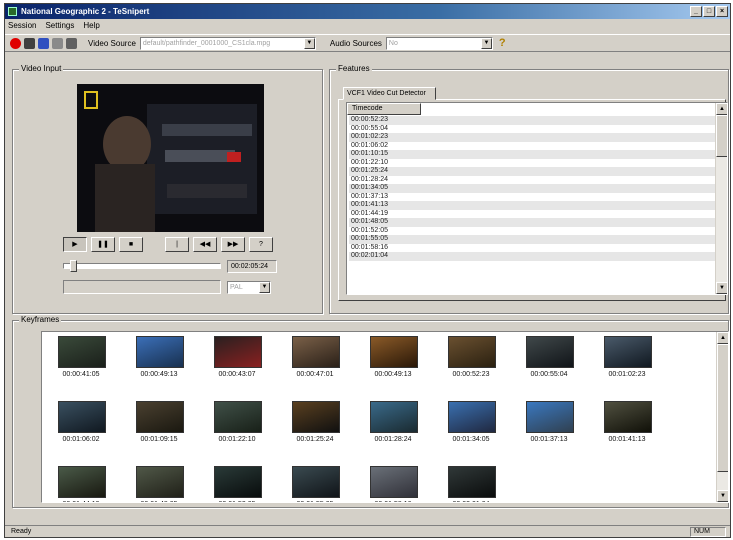  What do you see at coordinates (532, 188) in the screenshot?
I see `list-item: 00:01:34:05` at bounding box center [532, 188].